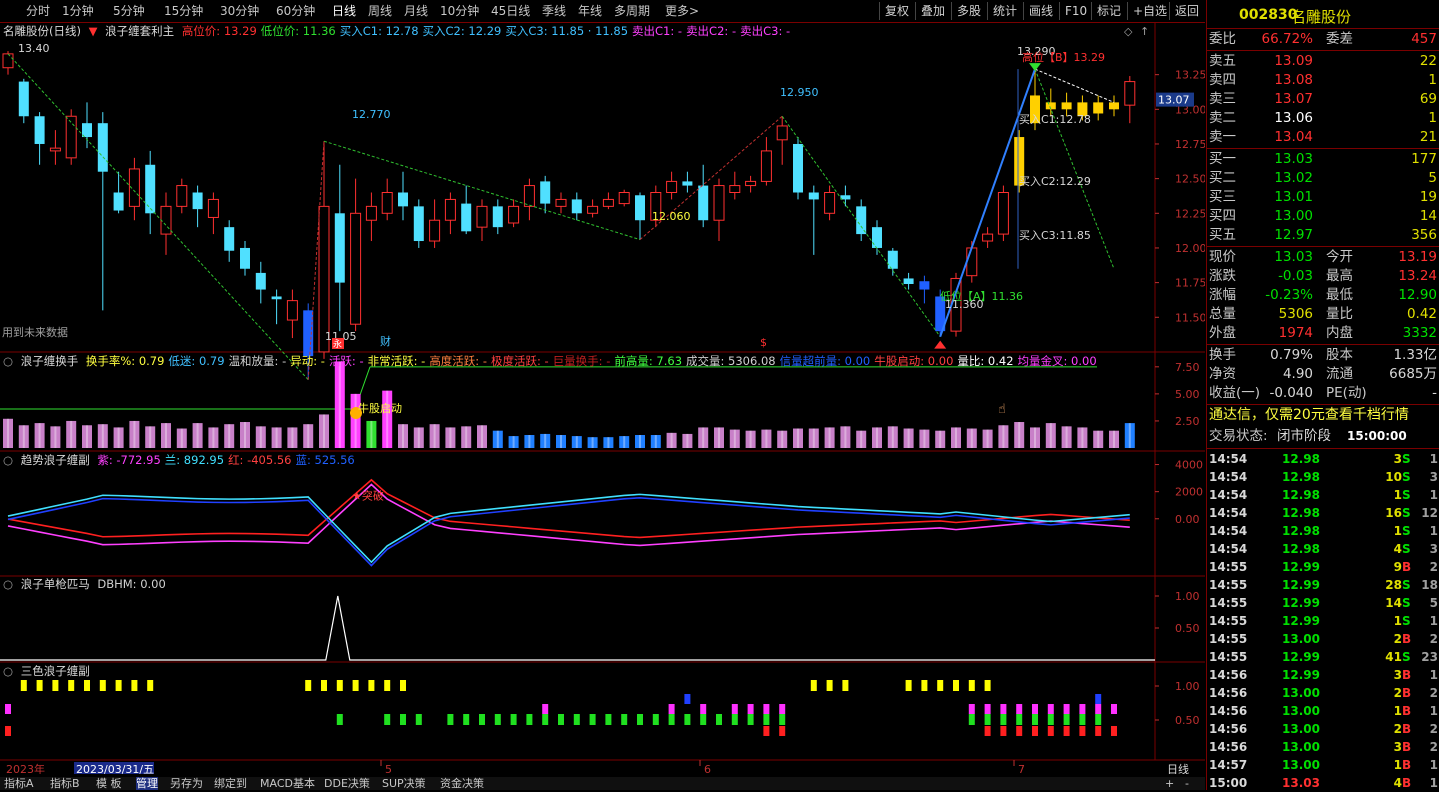 The image size is (1439, 792). Describe the element at coordinates (510, 11) in the screenshot. I see `period-tab-10: 45日线` at that location.